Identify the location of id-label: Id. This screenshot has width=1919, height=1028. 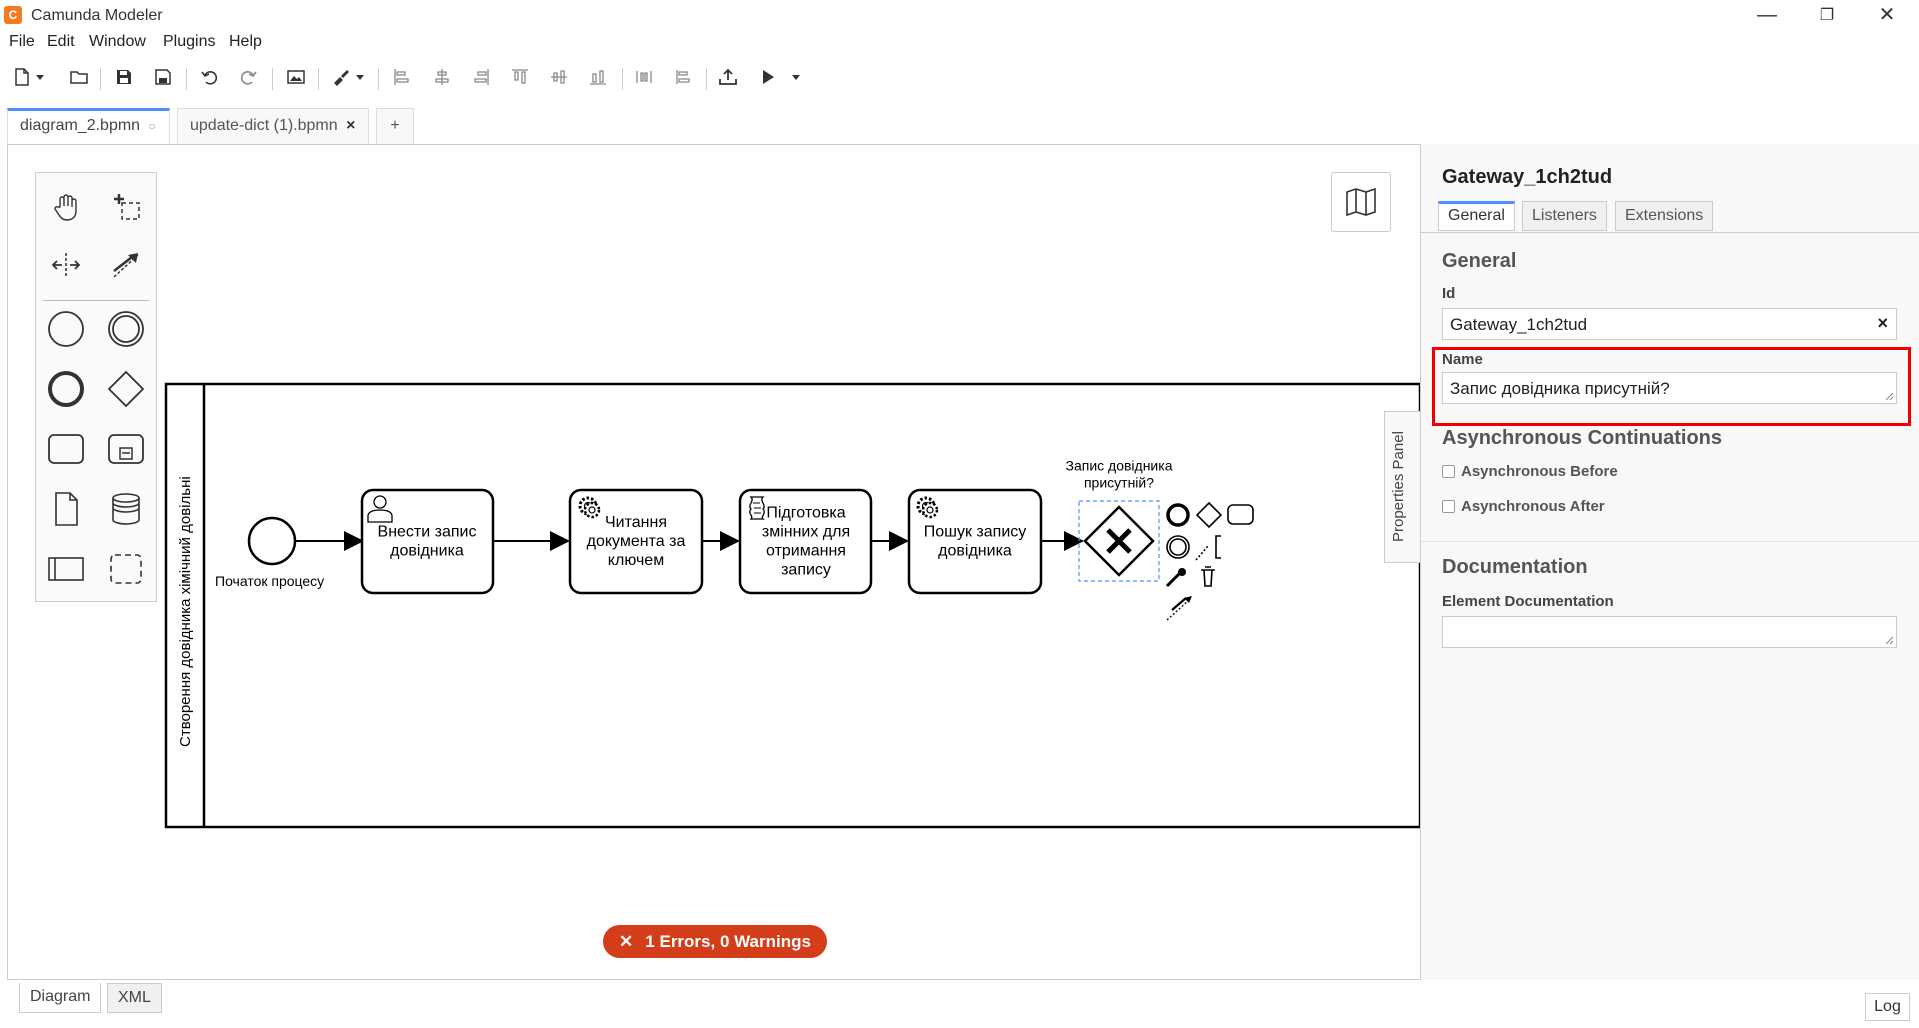
(1449, 293).